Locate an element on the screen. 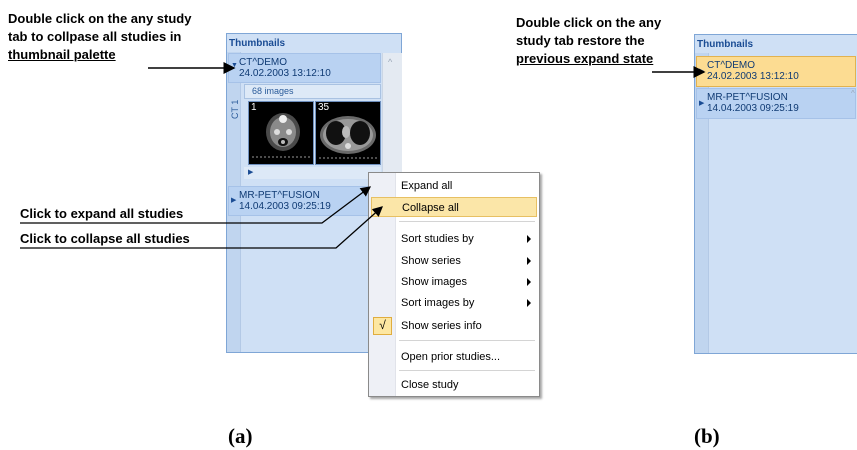  caption-a: (a) is located at coordinates (240, 436).